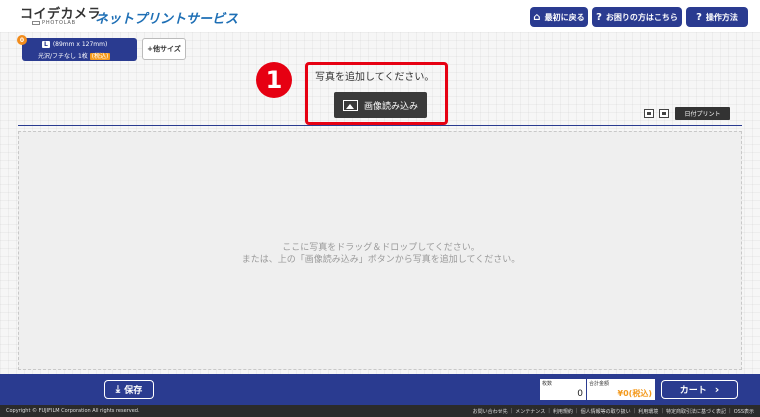  I want to click on howto-button: ? 操作方法, so click(717, 17).